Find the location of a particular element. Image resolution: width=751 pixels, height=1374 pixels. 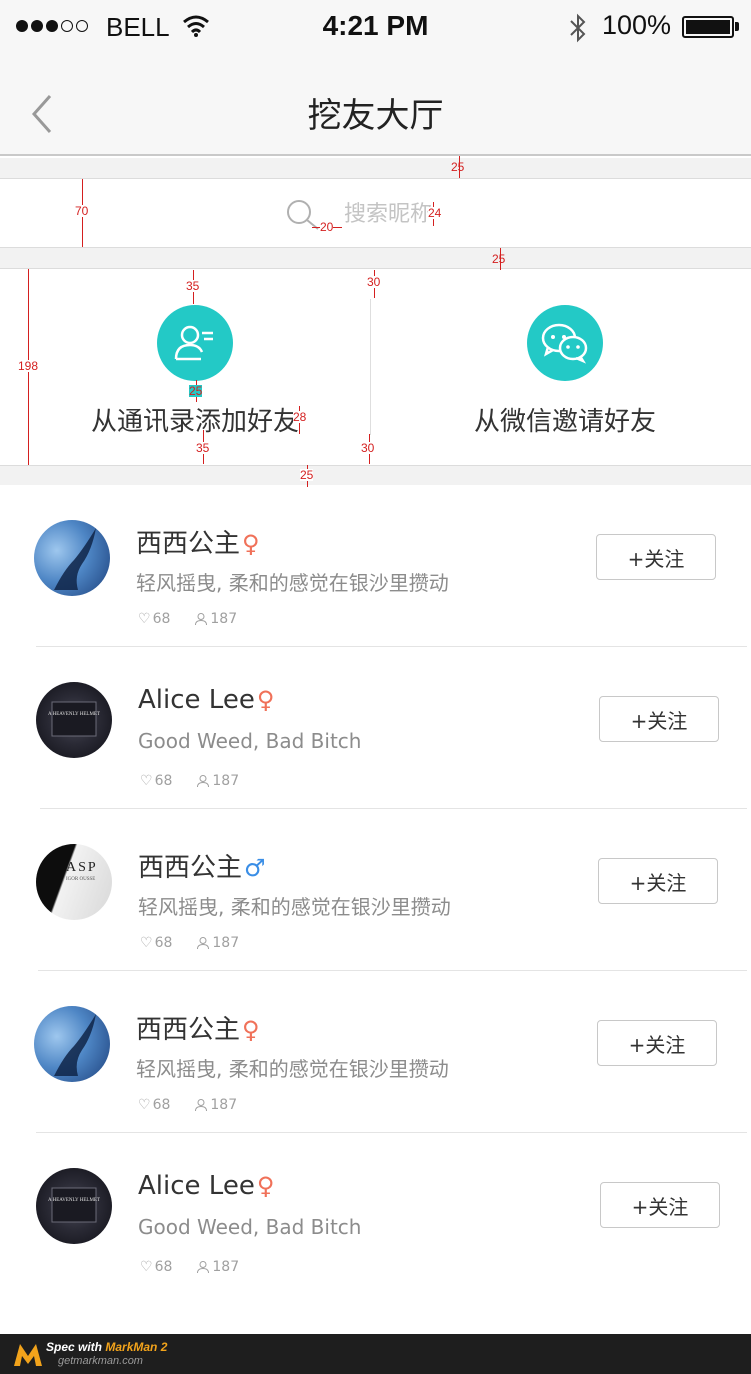

search-input is located at coordinates (474, 214).